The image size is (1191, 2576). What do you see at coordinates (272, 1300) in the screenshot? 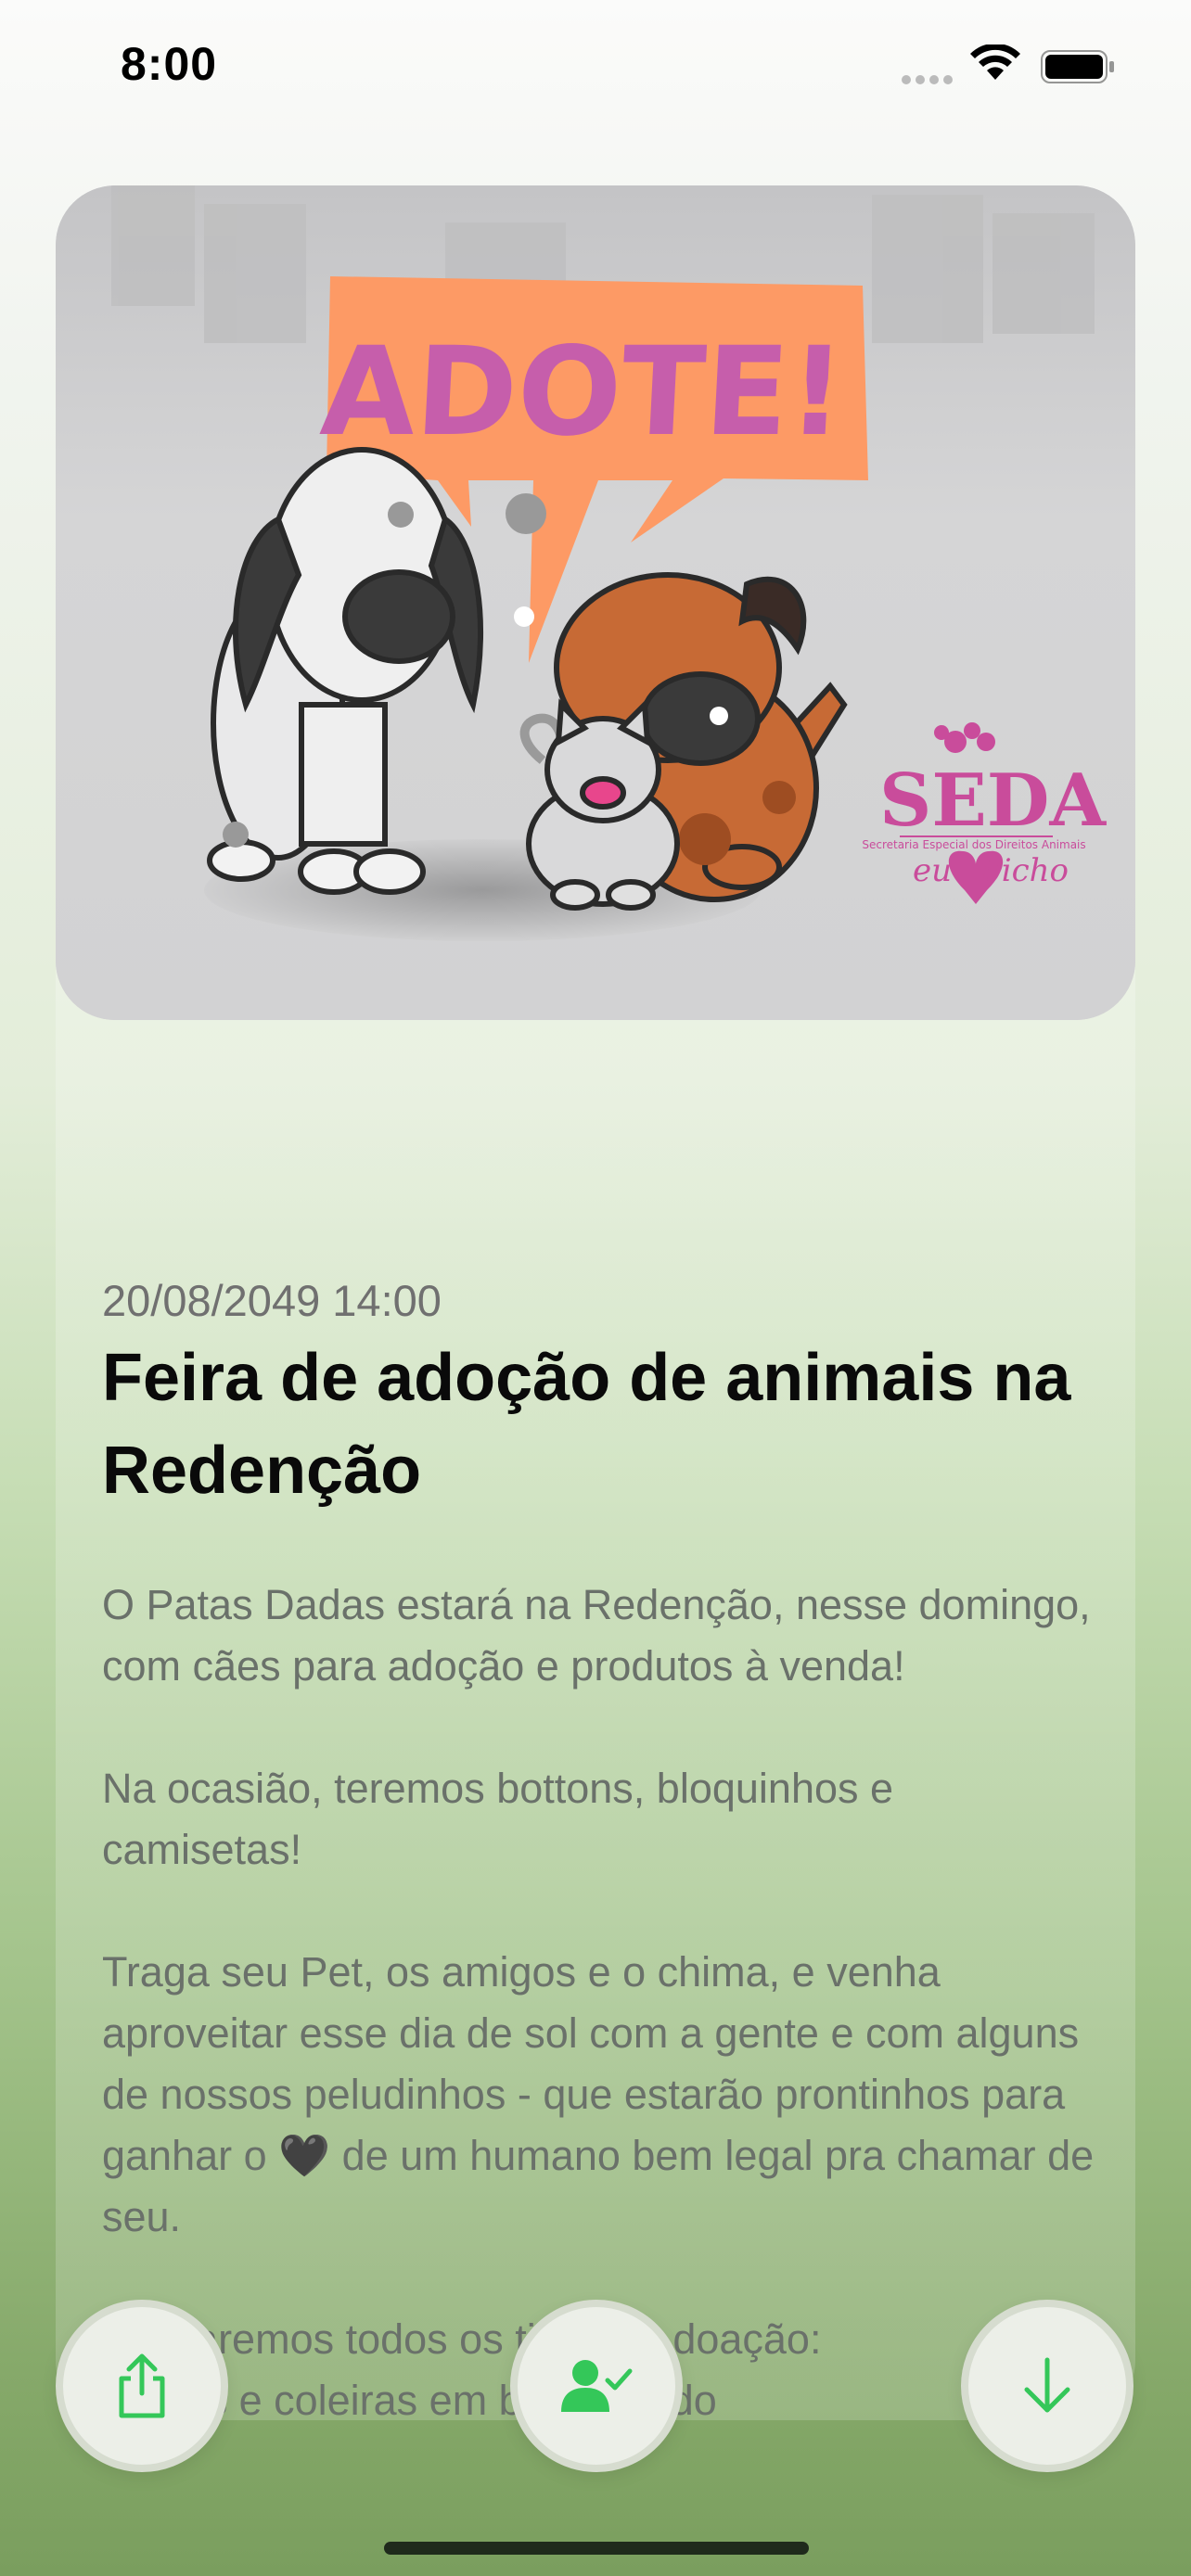
I see `event-datetime: 20/08/2049 14:00` at bounding box center [272, 1300].